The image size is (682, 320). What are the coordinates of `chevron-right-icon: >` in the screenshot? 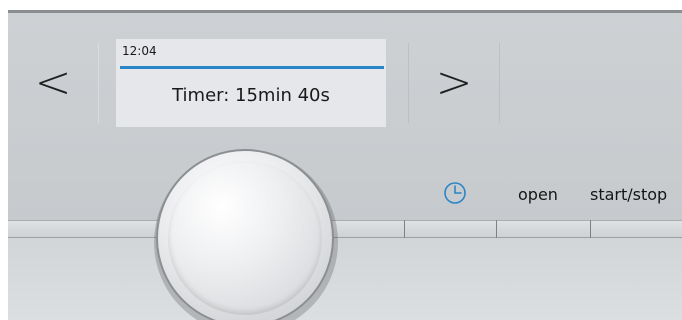 It's located at (454, 82).